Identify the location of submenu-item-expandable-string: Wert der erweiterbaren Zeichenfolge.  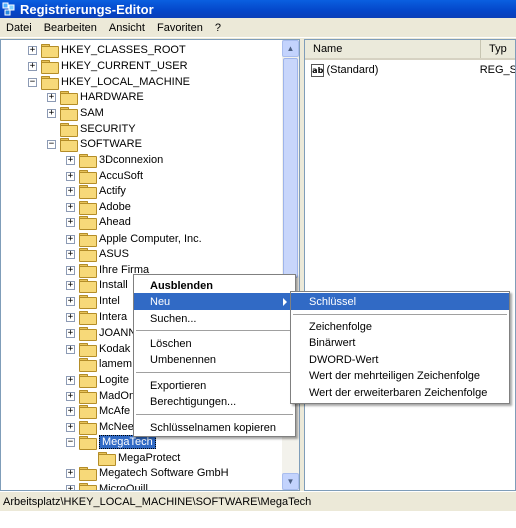
(400, 392).